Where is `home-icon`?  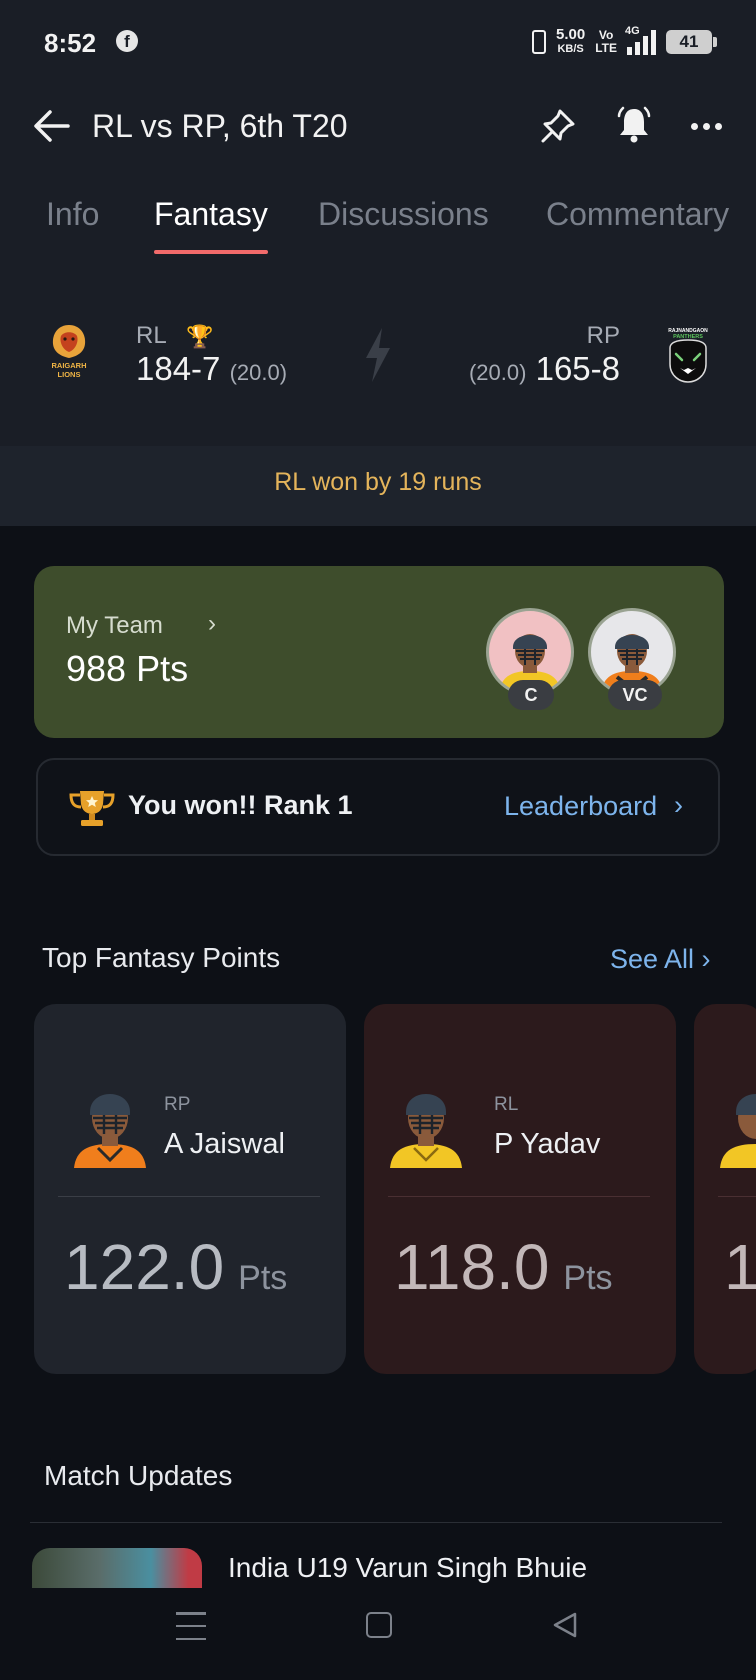 home-icon is located at coordinates (379, 1625).